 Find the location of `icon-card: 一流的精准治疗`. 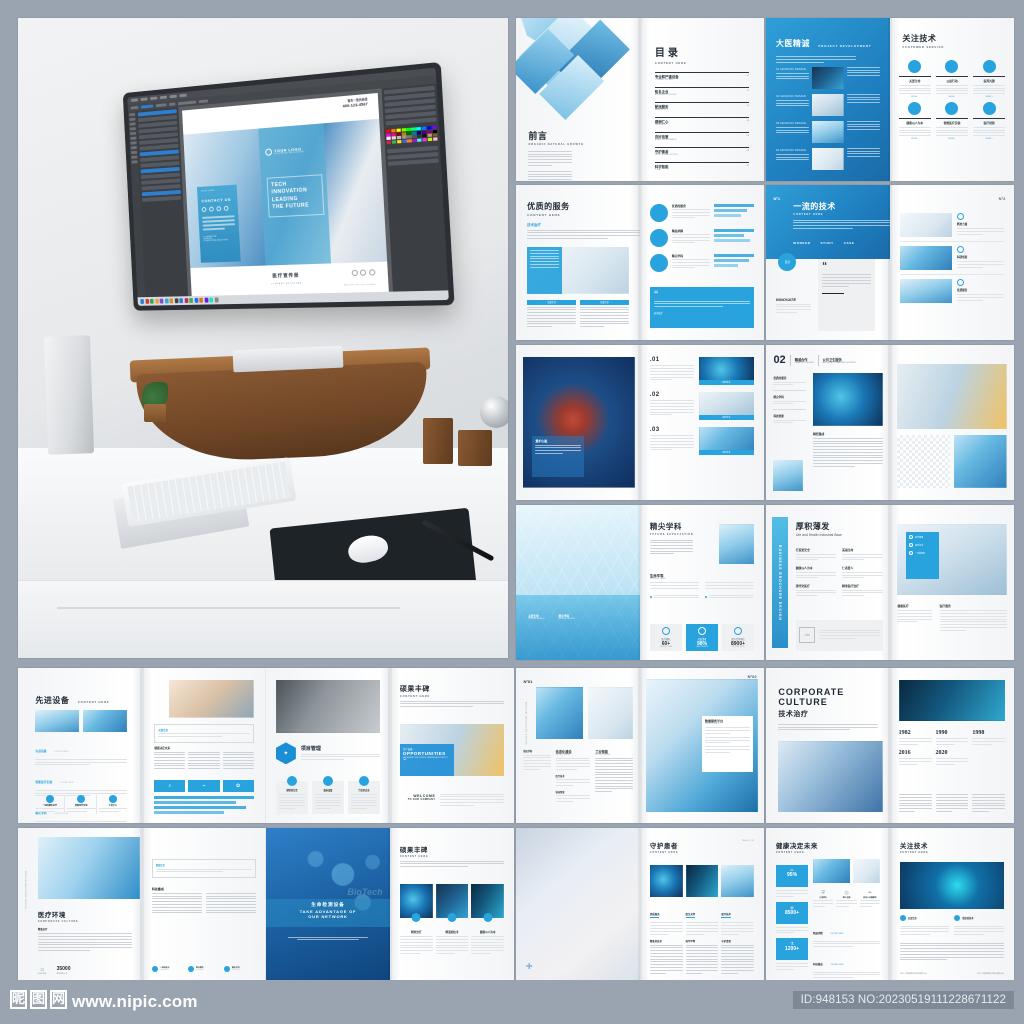

icon-card: 一流的精准治疗 is located at coordinates (50, 804).